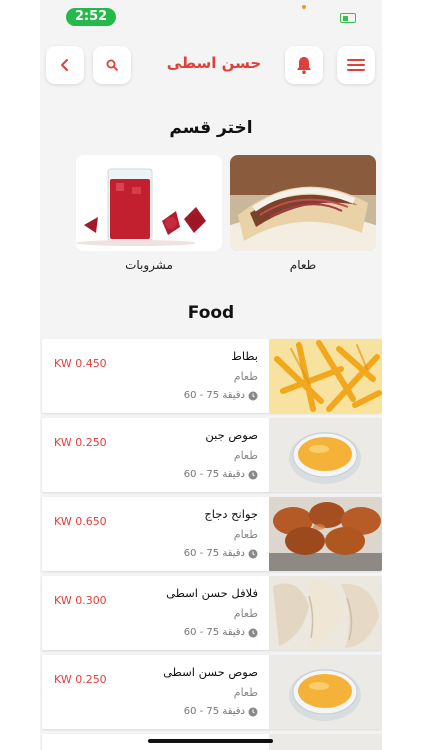 This screenshot has height=750, width=422. I want to click on product-name: جوانح دجاج, so click(231, 514).